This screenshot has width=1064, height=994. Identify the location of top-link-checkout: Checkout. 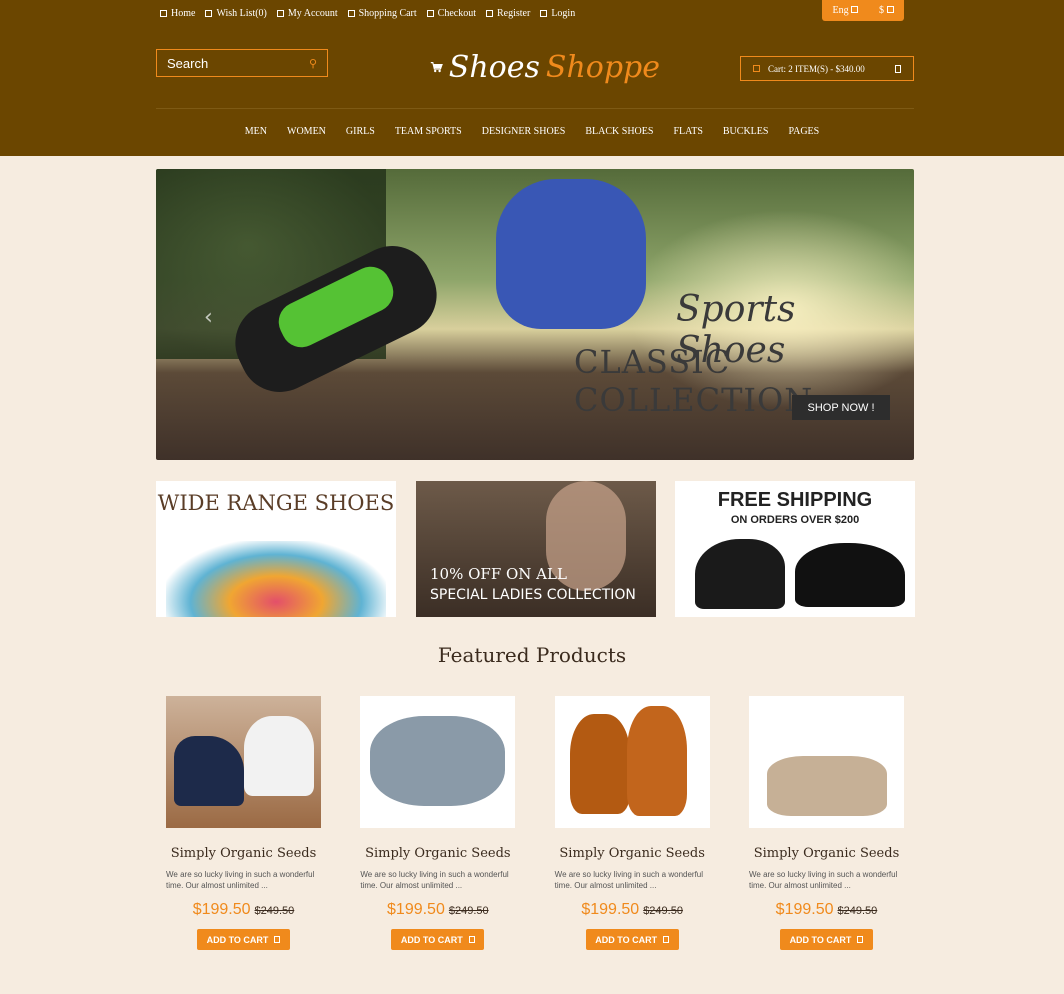
(451, 13).